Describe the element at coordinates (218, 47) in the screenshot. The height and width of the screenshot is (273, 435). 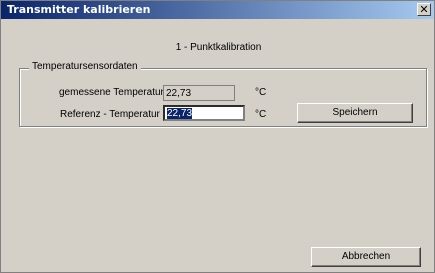
I see `calibration-mode-label: 1 - Punktkalibration` at that location.